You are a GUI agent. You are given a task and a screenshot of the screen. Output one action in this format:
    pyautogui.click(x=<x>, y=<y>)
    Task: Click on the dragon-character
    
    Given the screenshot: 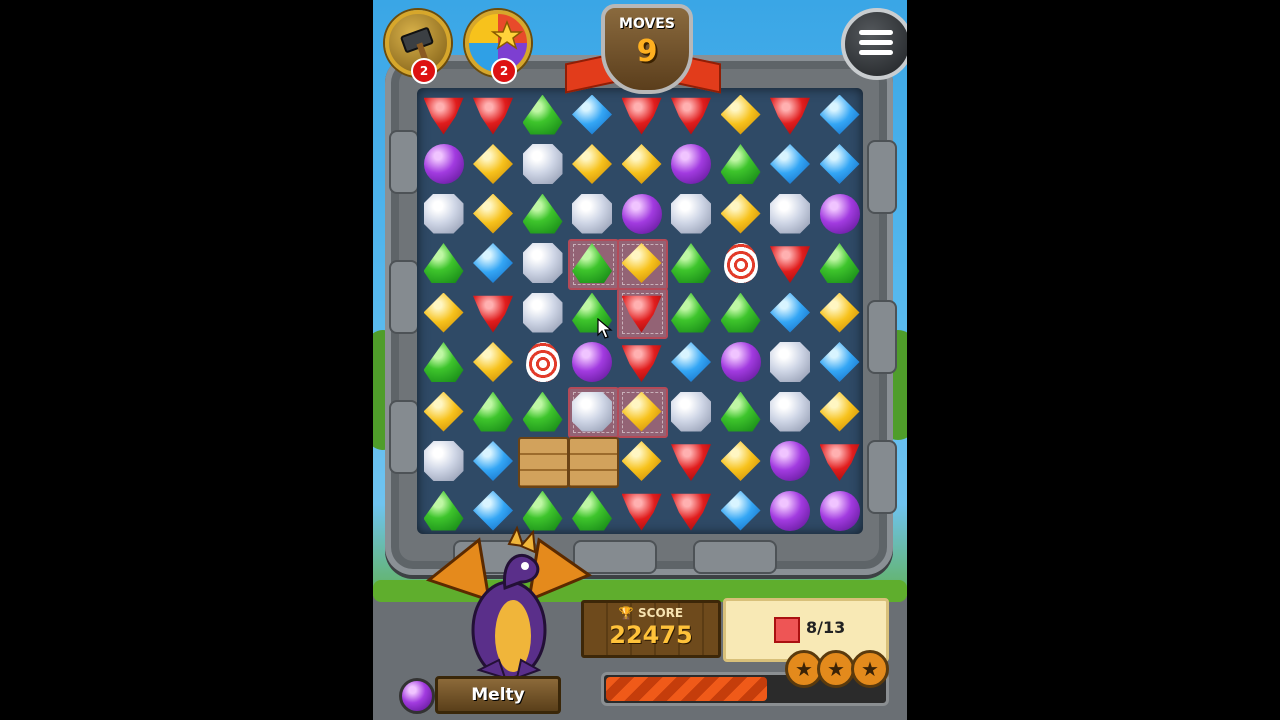 What is the action you would take?
    pyautogui.click(x=509, y=602)
    